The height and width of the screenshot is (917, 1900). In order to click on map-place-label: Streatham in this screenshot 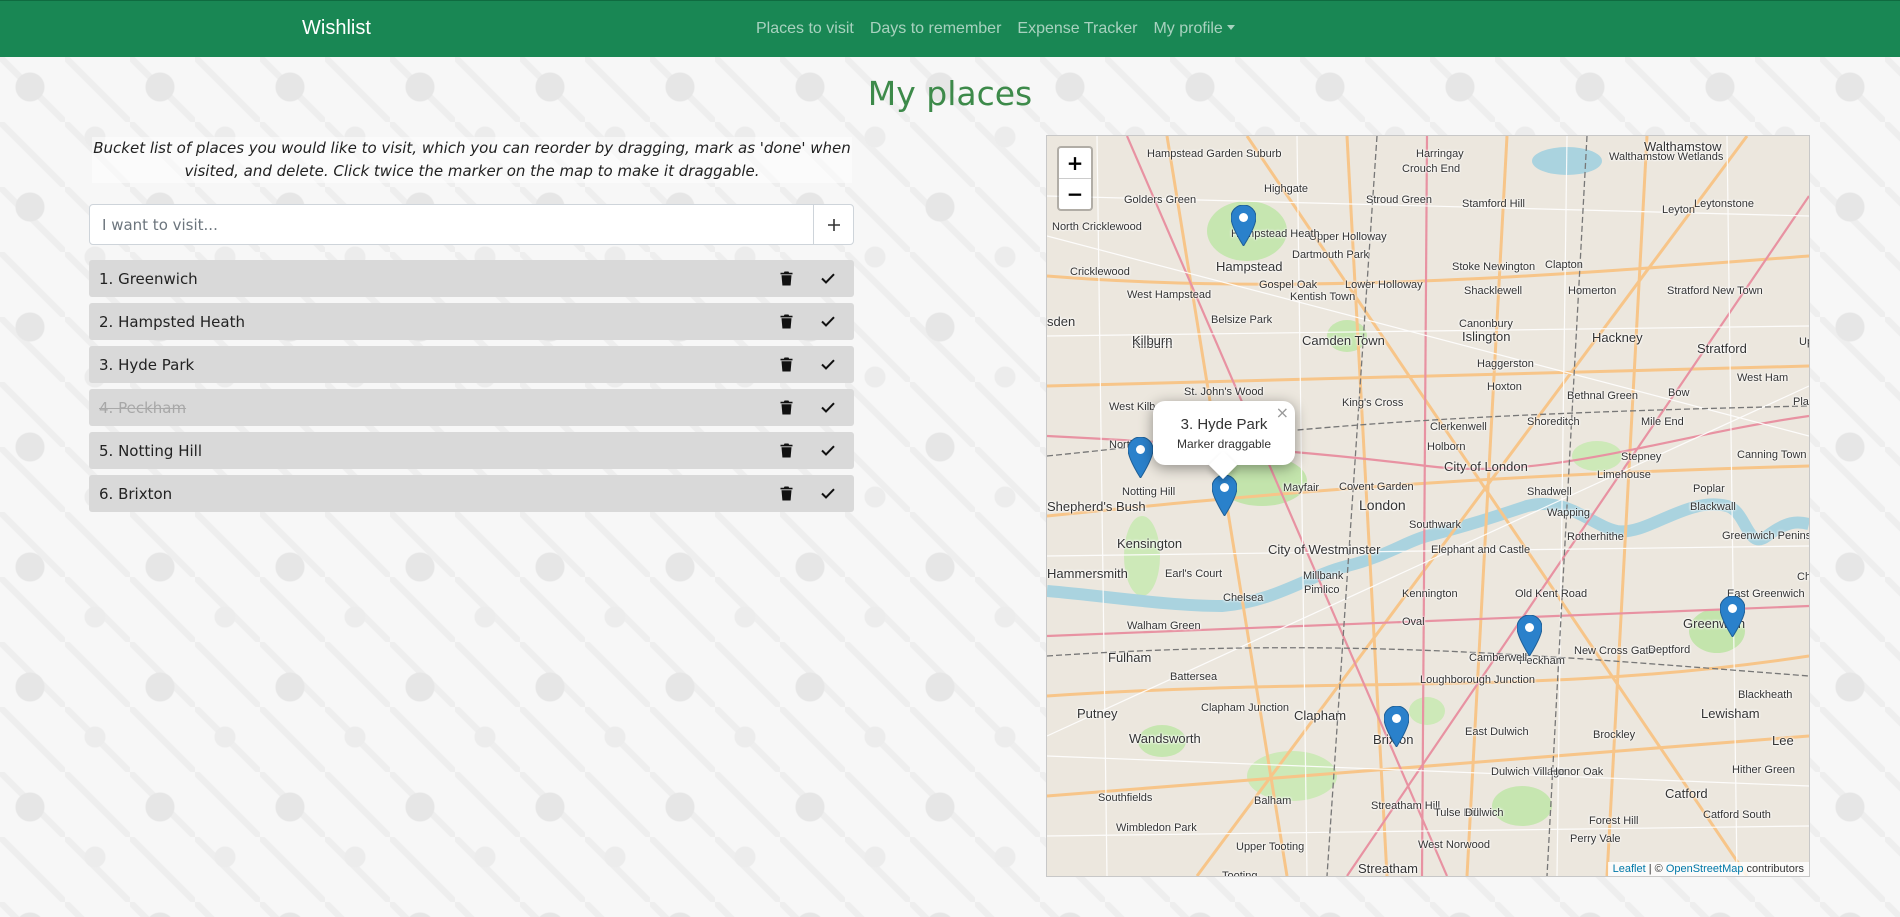, I will do `click(1388, 868)`.